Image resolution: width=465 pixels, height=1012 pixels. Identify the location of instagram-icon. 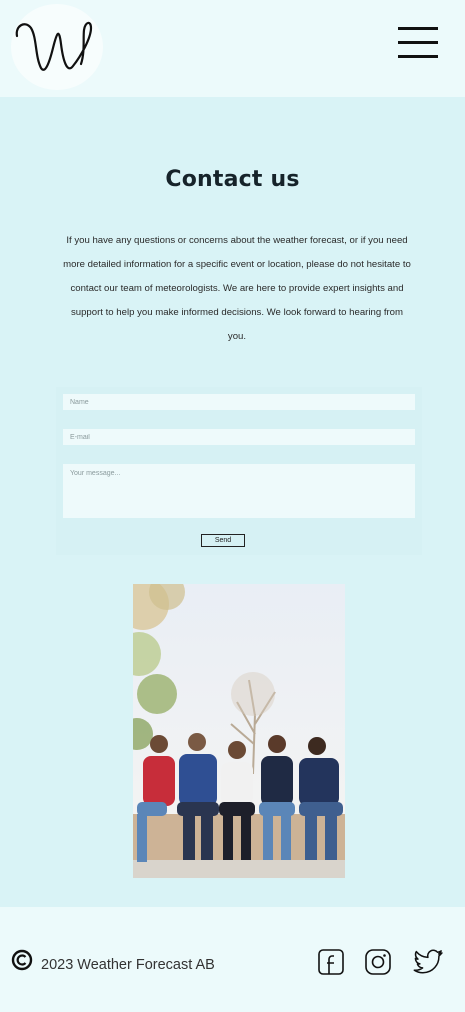
(378, 962).